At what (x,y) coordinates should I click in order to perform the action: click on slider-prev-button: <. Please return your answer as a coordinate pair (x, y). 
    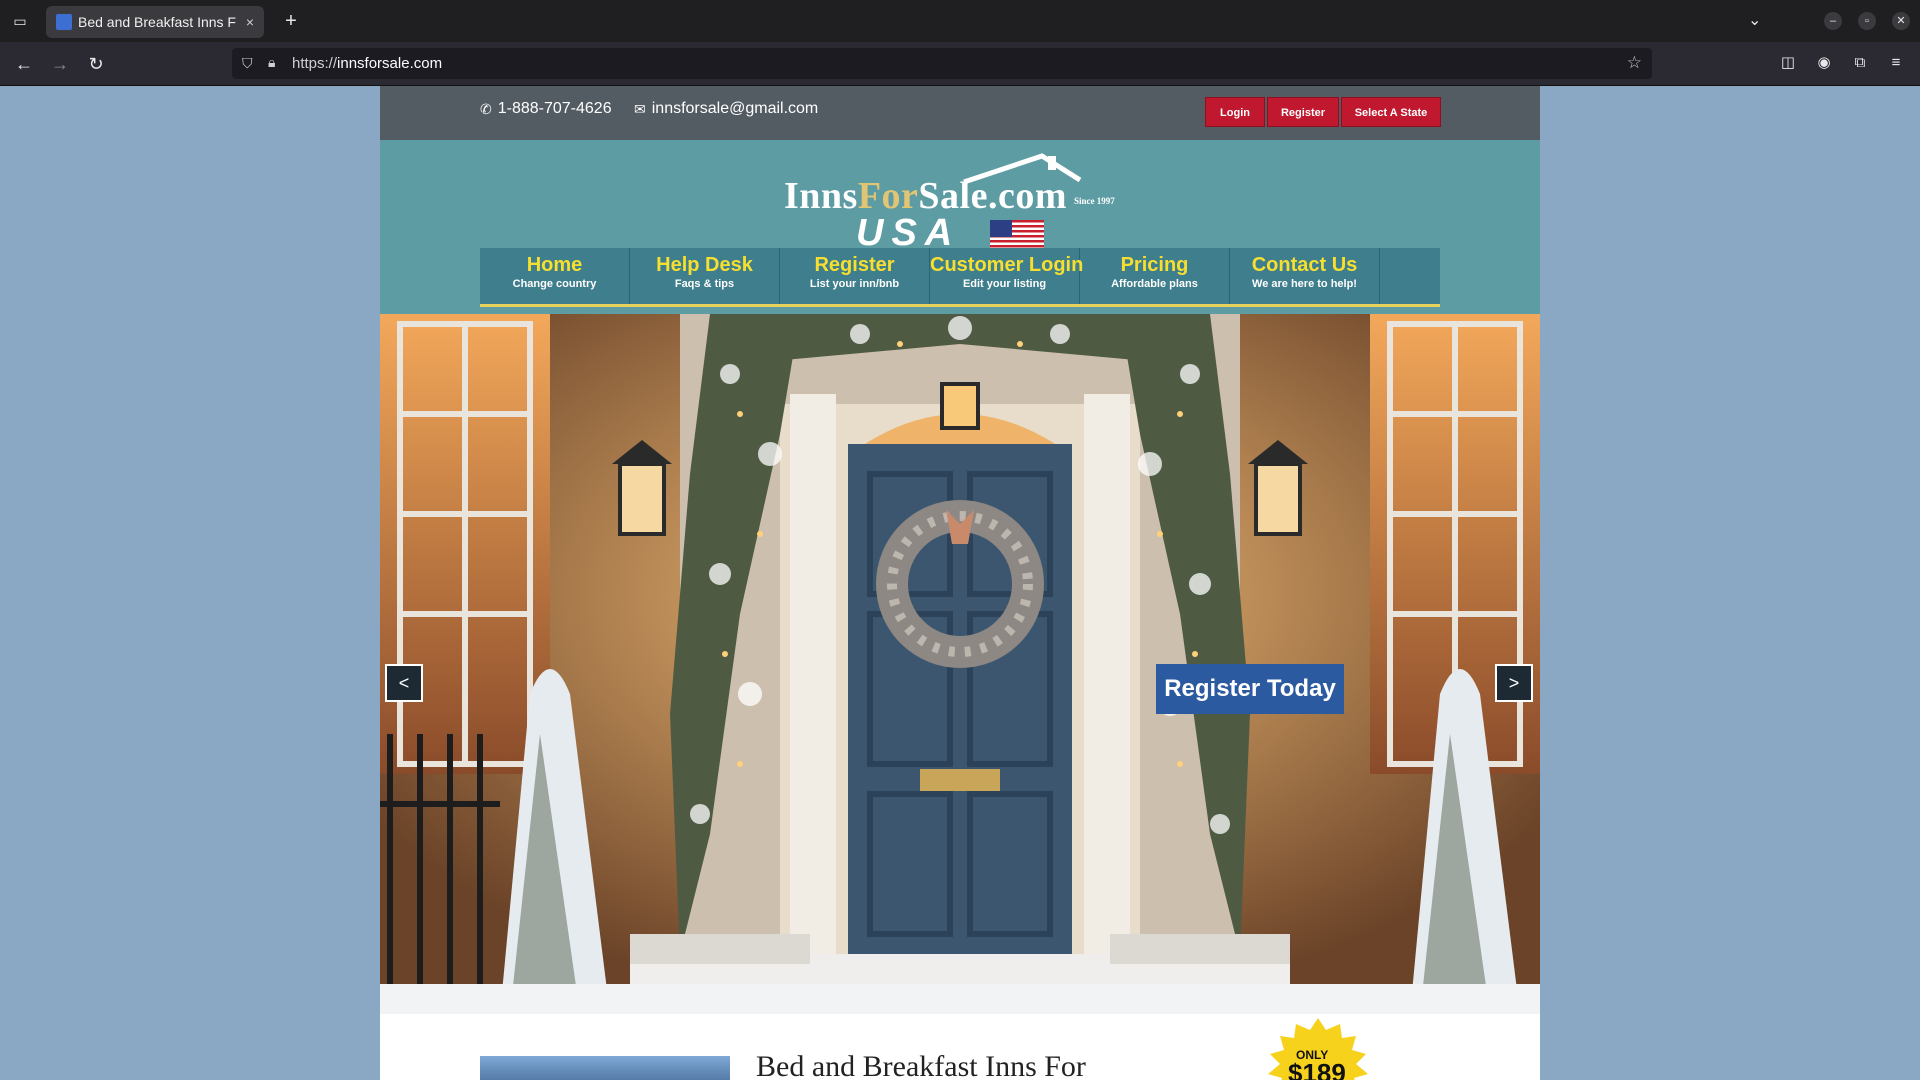
    Looking at the image, I should click on (404, 683).